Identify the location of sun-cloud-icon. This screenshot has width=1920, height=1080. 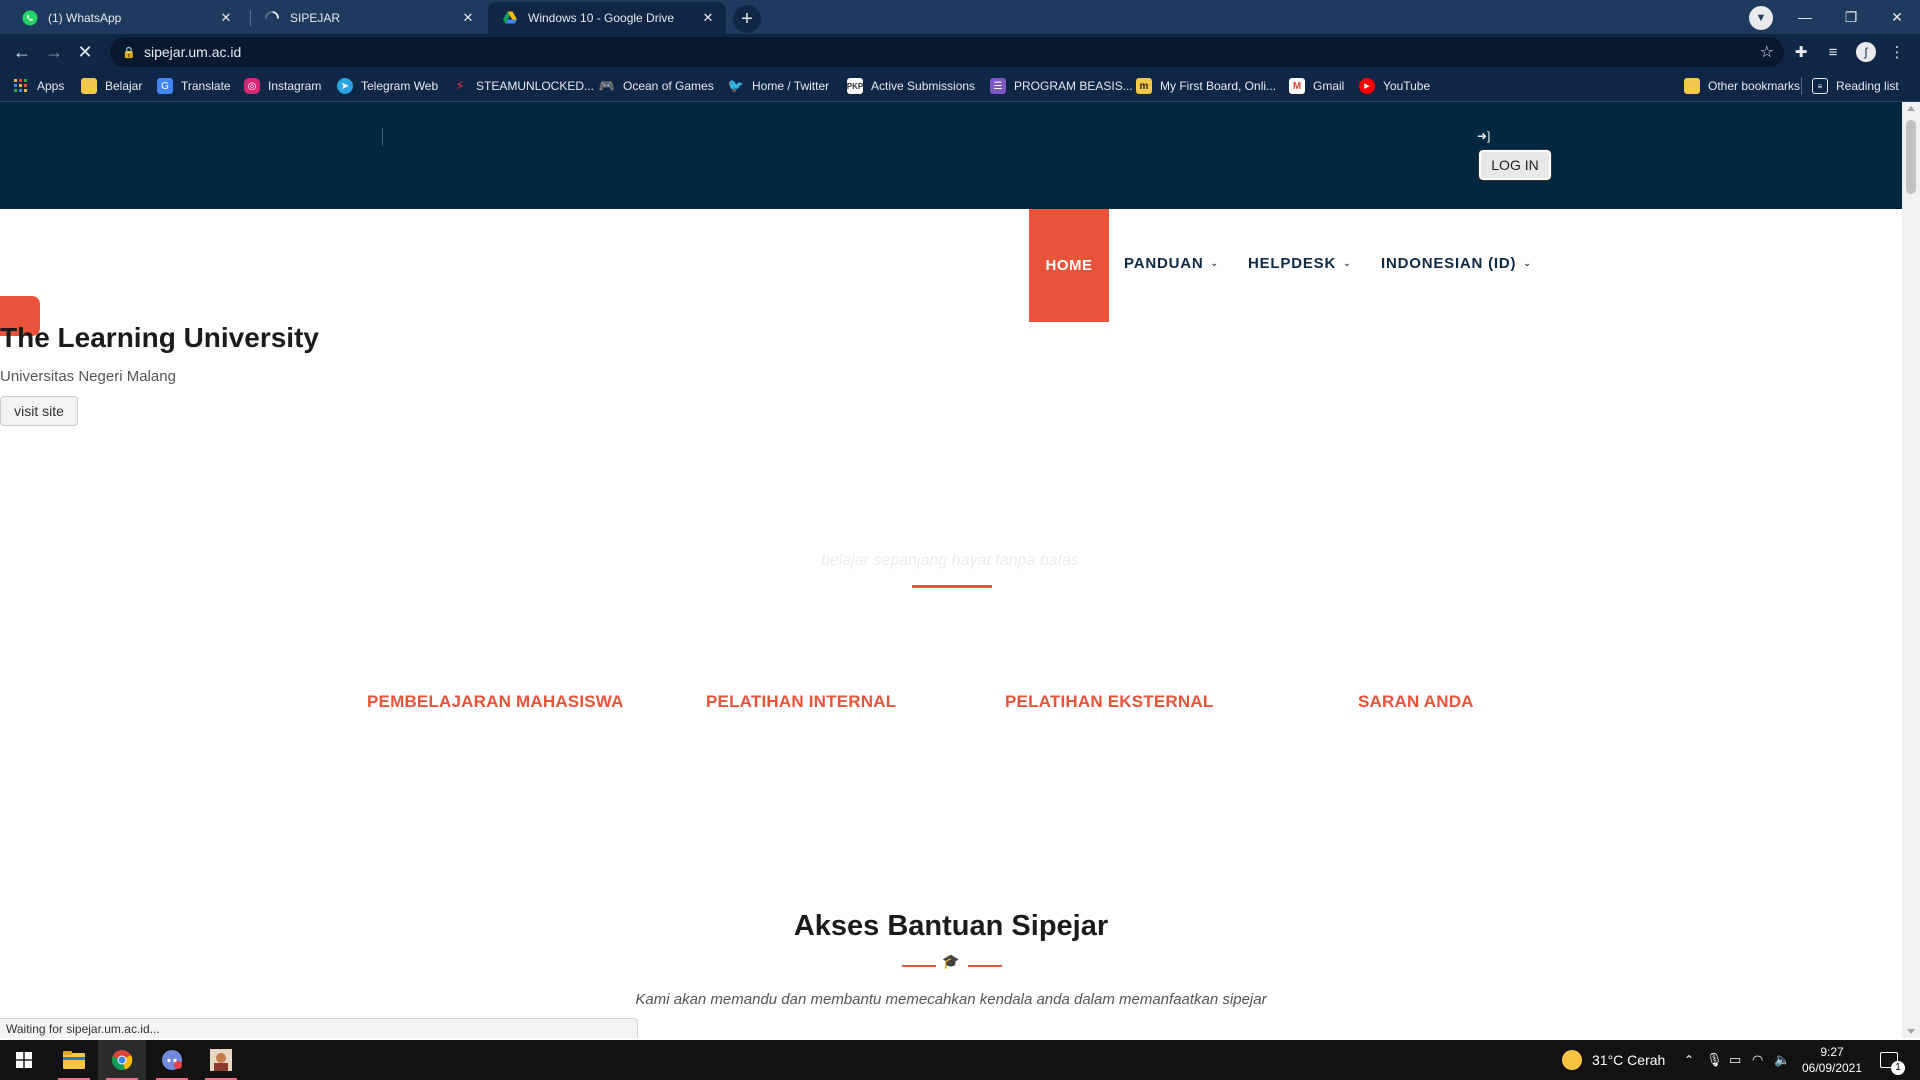
(1572, 1060).